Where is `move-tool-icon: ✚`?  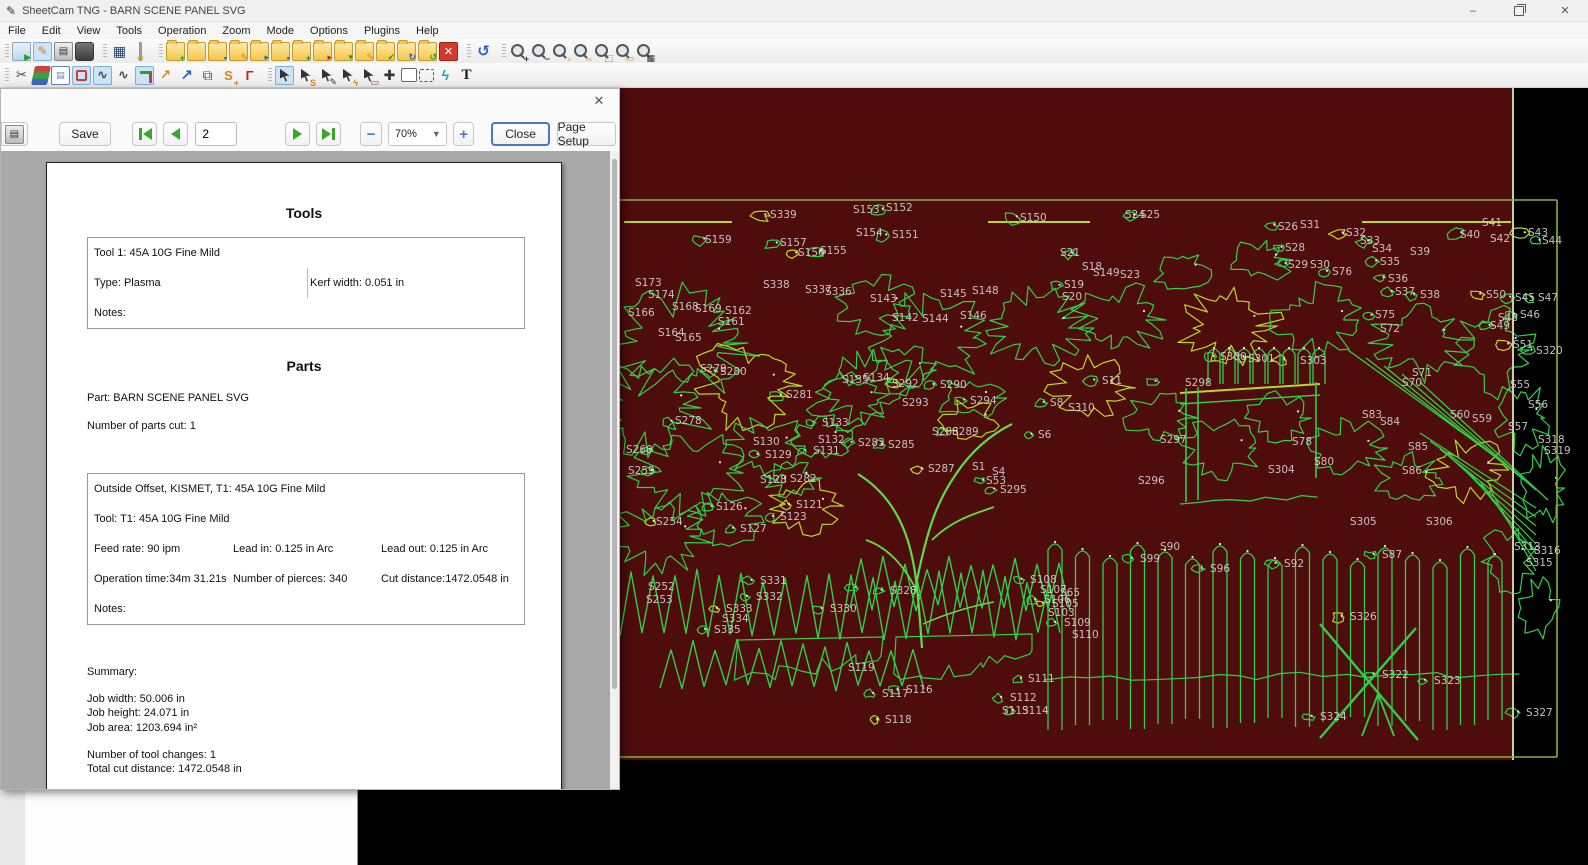
move-tool-icon: ✚ is located at coordinates (389, 75).